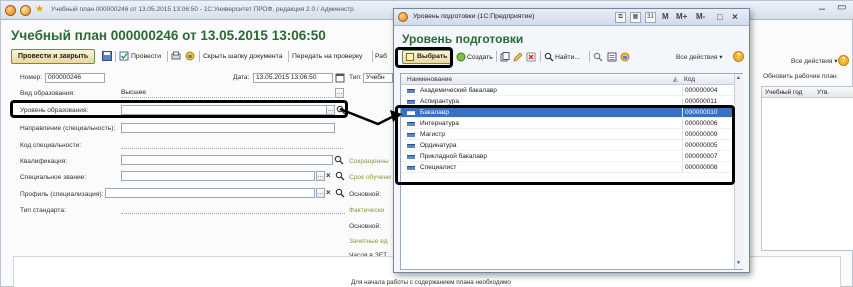 This screenshot has width=853, height=287. What do you see at coordinates (146, 56) in the screenshot?
I see `post-button: Провести` at bounding box center [146, 56].